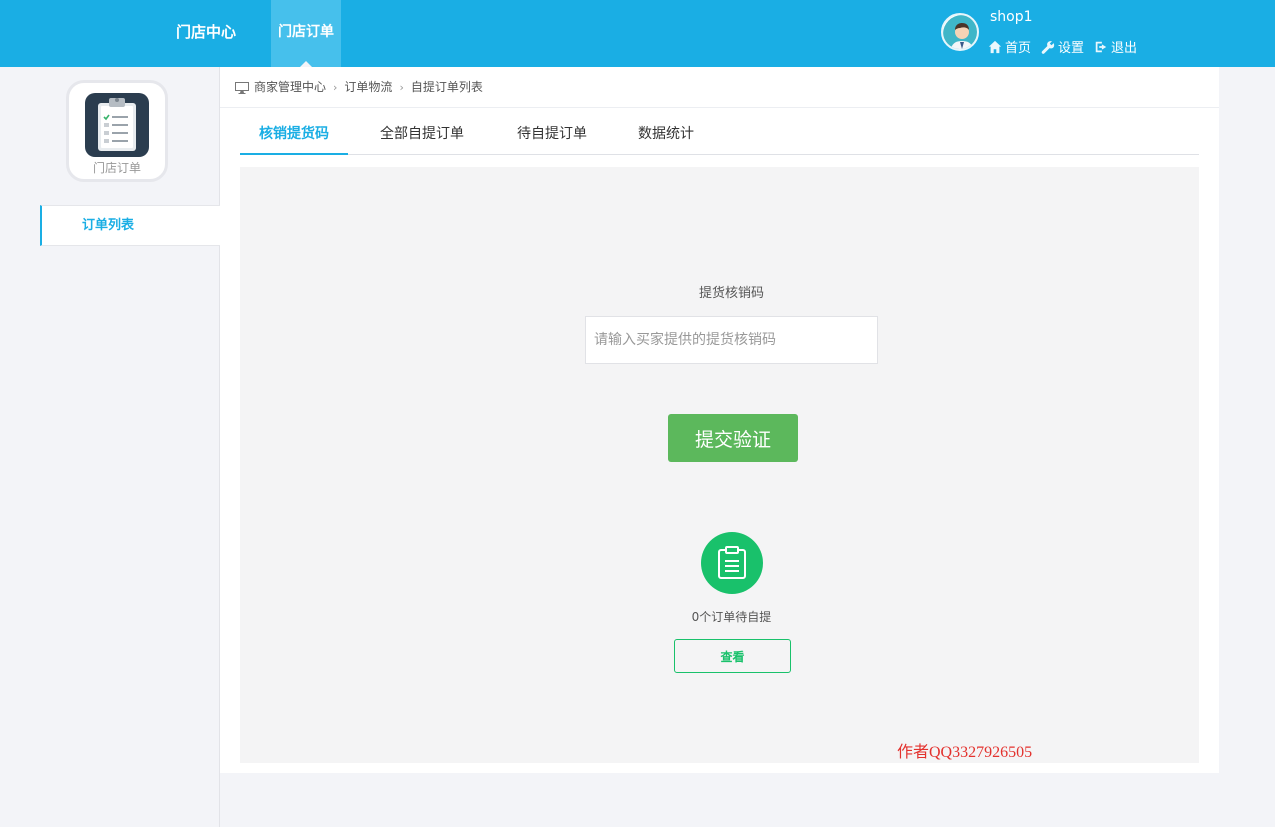 The width and height of the screenshot is (1275, 827). What do you see at coordinates (552, 135) in the screenshot?
I see `tab-pending-pickup-orders: 待自提订单` at bounding box center [552, 135].